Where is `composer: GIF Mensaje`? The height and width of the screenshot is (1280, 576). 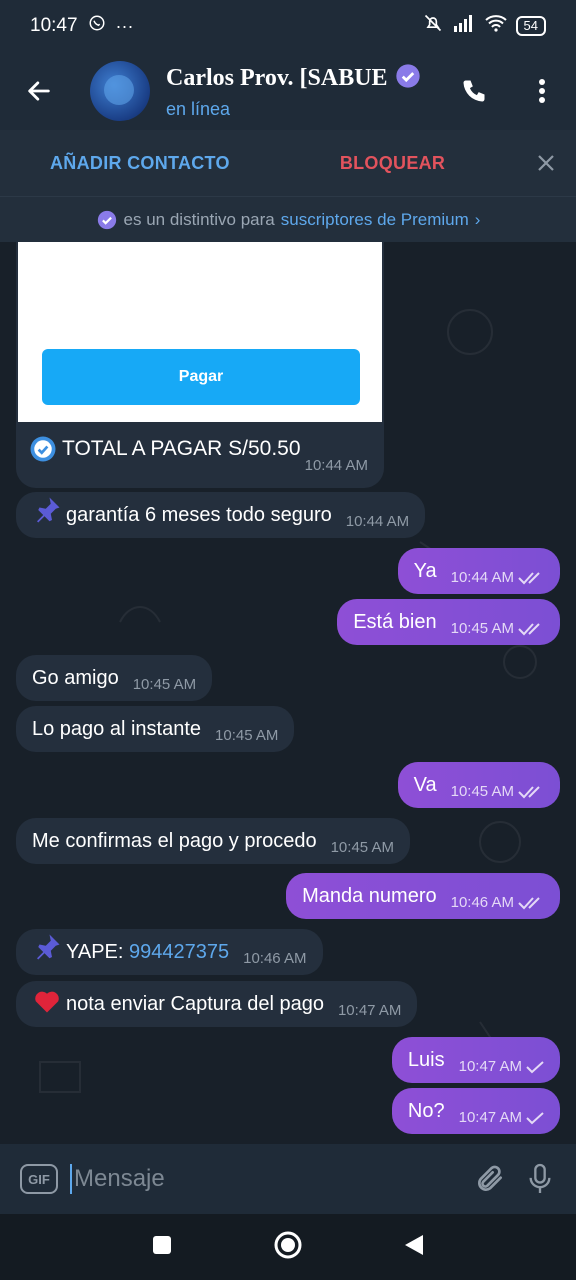
composer: GIF Mensaje is located at coordinates (288, 1179).